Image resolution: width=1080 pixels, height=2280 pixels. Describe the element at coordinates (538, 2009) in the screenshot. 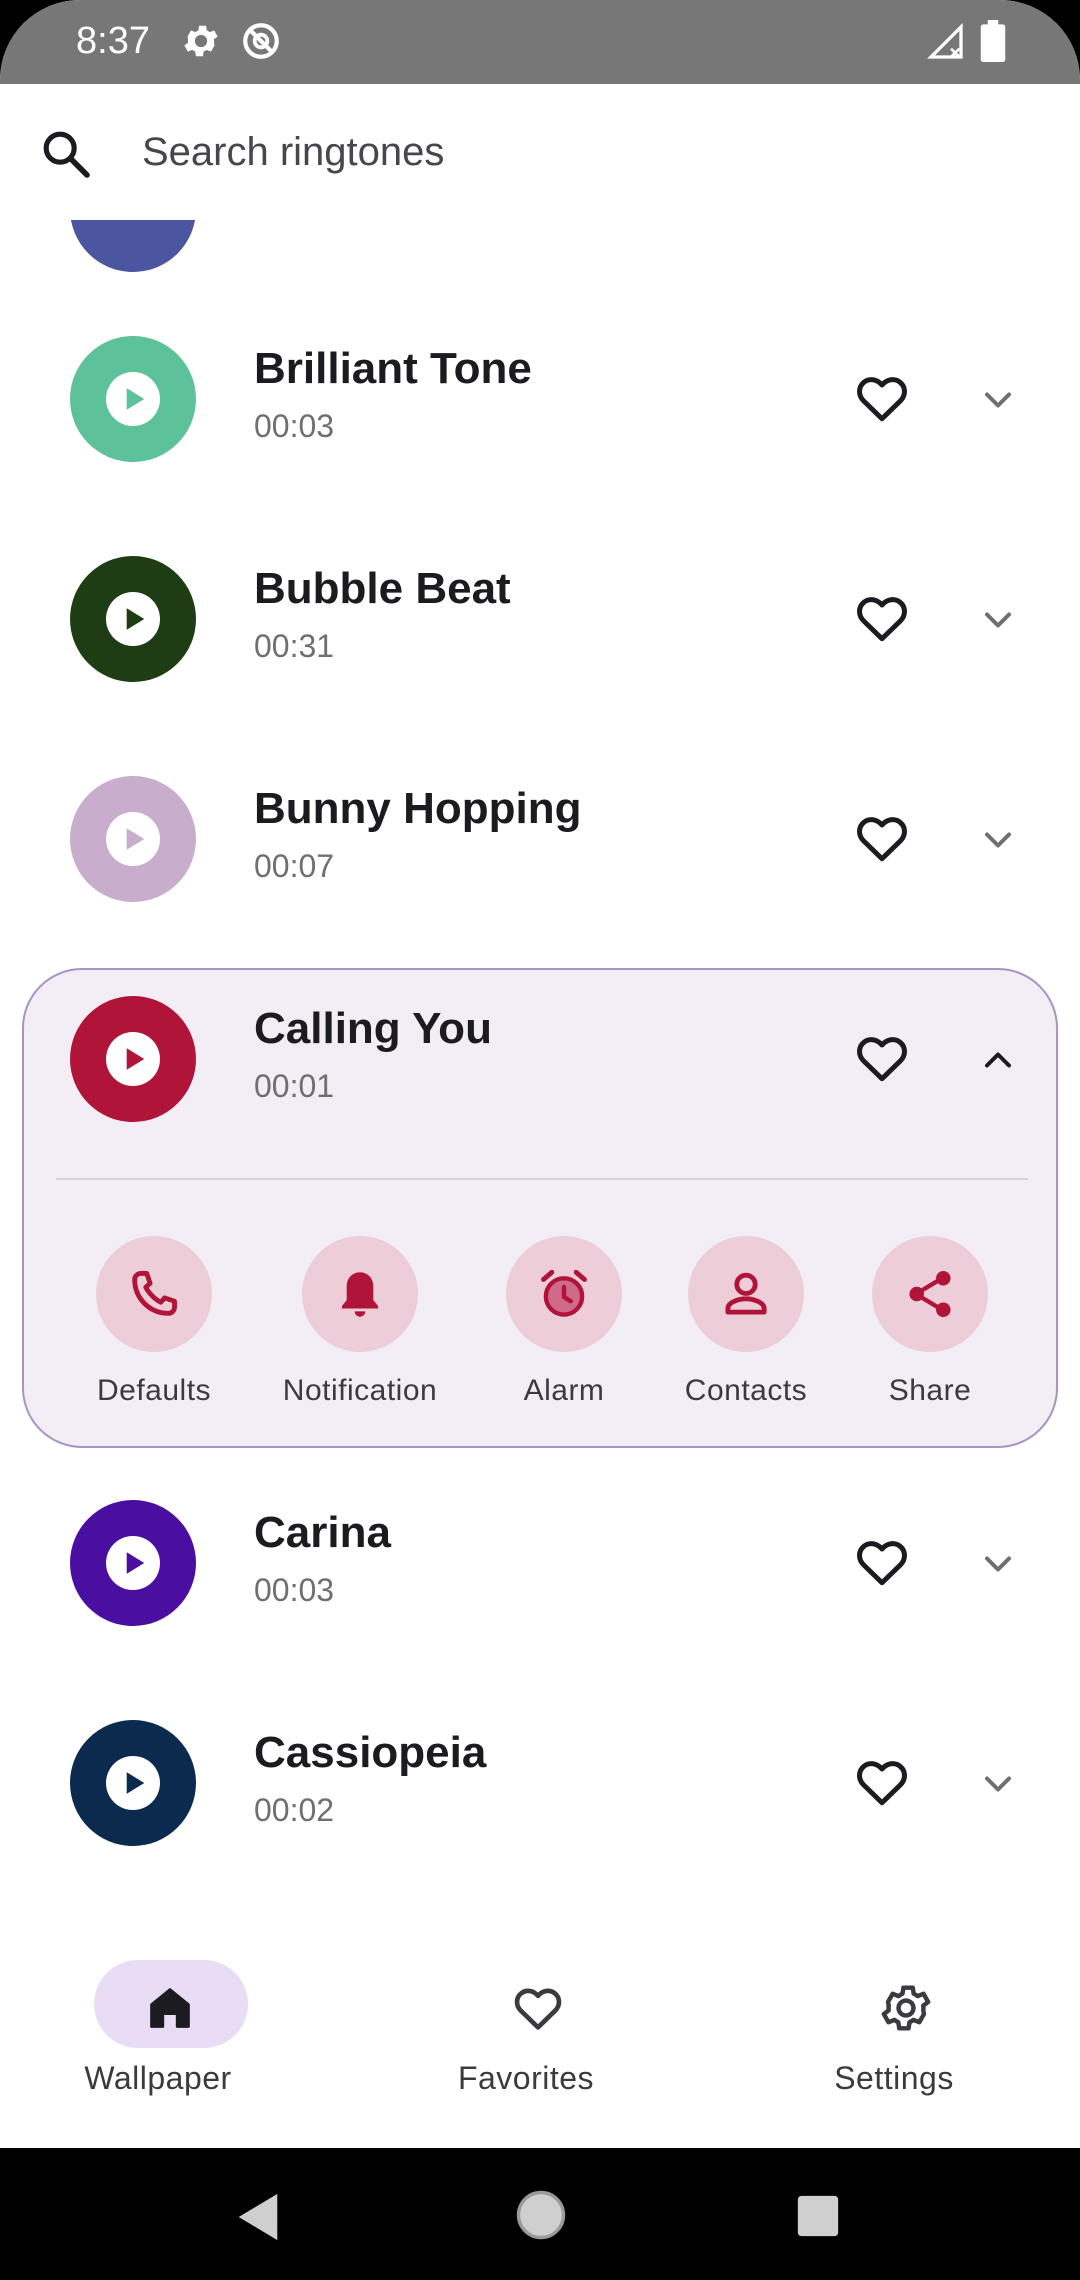

I see `heart-outline-icon` at that location.